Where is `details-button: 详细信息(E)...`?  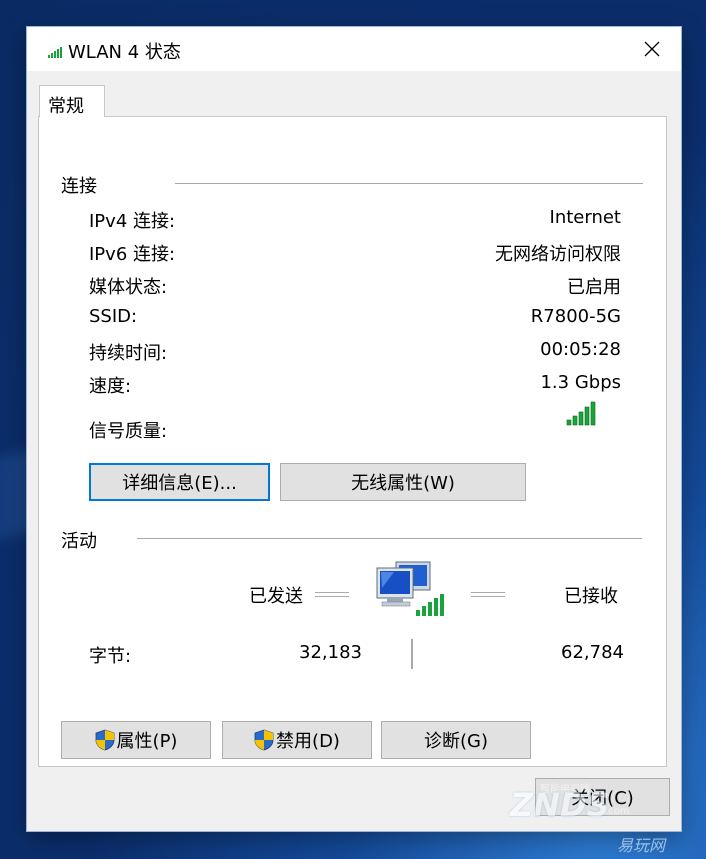 details-button: 详细信息(E)... is located at coordinates (179, 482).